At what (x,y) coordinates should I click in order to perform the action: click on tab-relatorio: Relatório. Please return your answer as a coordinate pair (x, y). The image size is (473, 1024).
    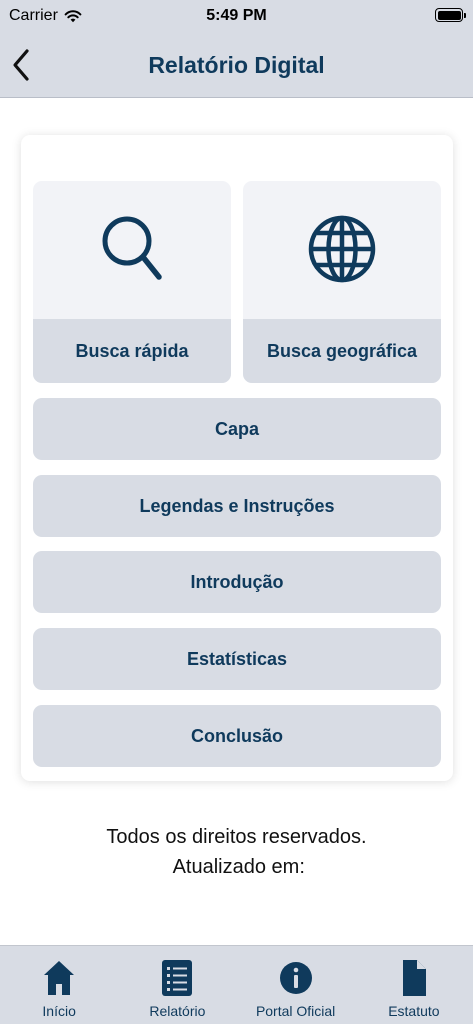
    Looking at the image, I should click on (177, 985).